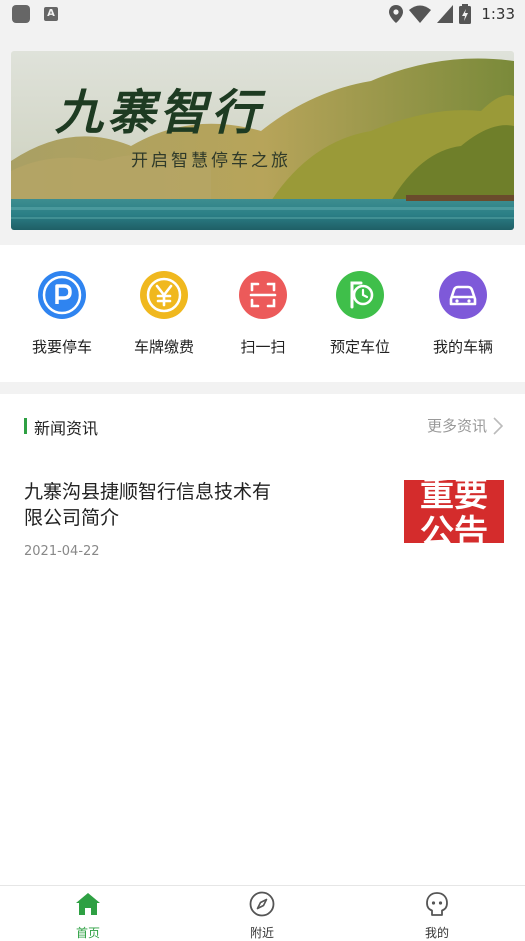 The image size is (525, 941). What do you see at coordinates (211, 161) in the screenshot?
I see `banner-subtitle: 开启智慧停车之旅` at bounding box center [211, 161].